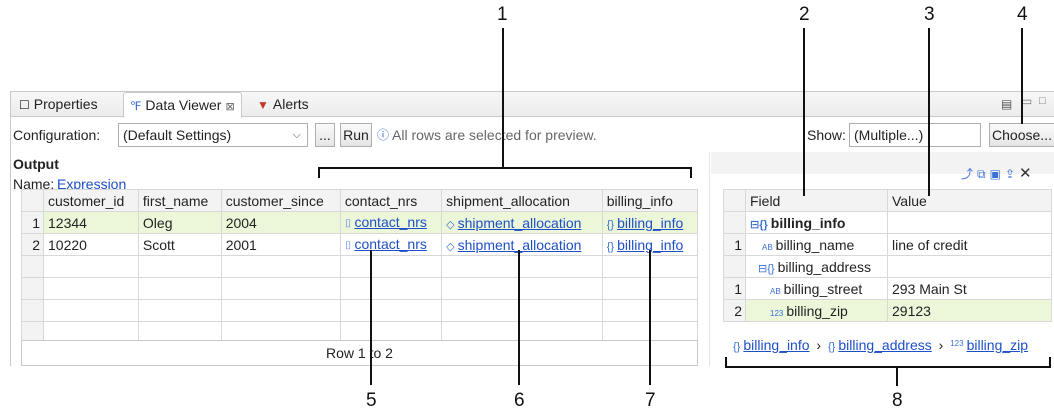  I want to click on column-header: customer_since, so click(281, 200).